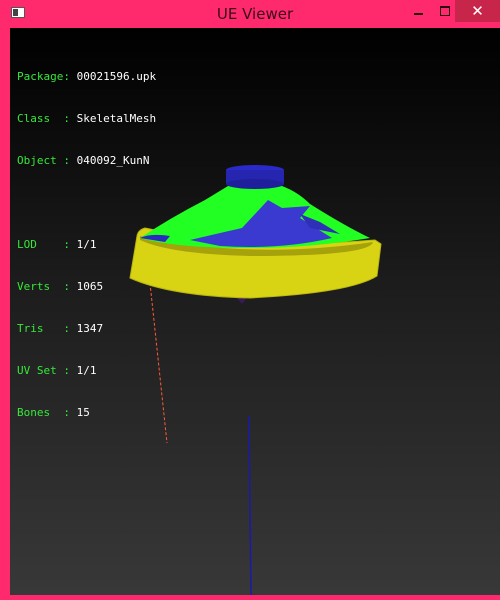 The width and height of the screenshot is (500, 600). Describe the element at coordinates (43, 244) in the screenshot. I see `info-label: LOD :` at that location.